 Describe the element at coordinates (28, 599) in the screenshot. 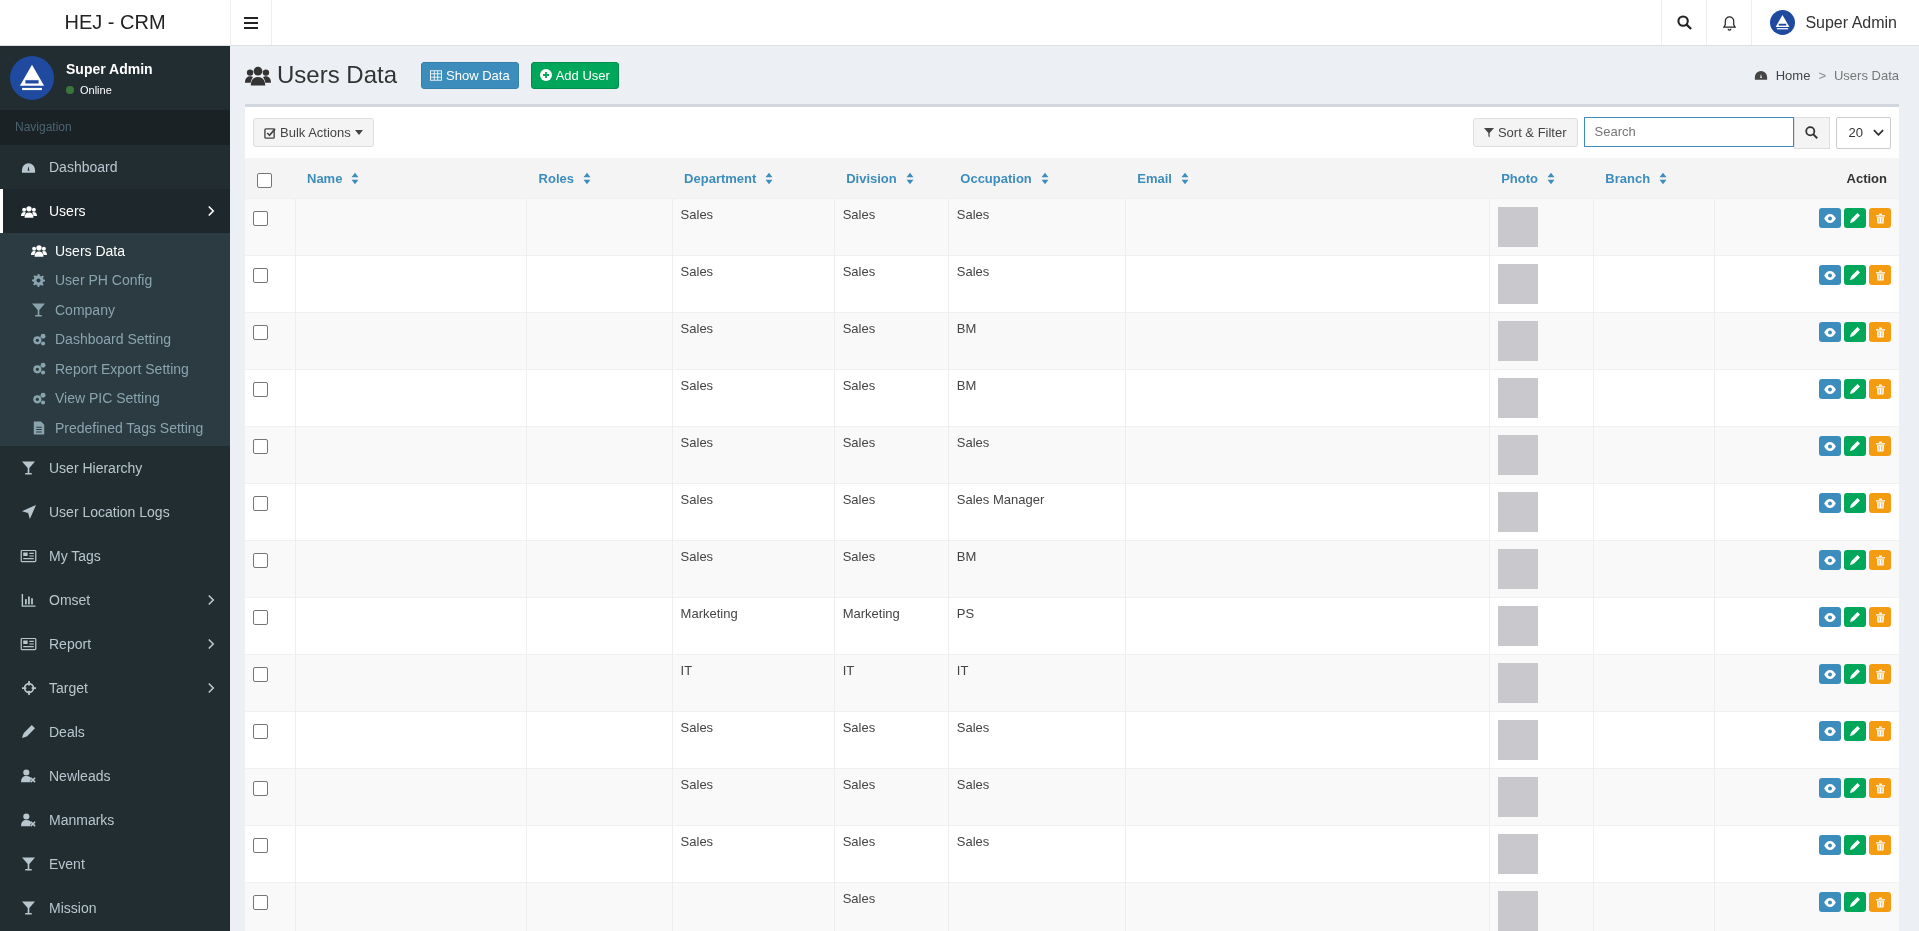

I see `bar-chart-icon` at that location.